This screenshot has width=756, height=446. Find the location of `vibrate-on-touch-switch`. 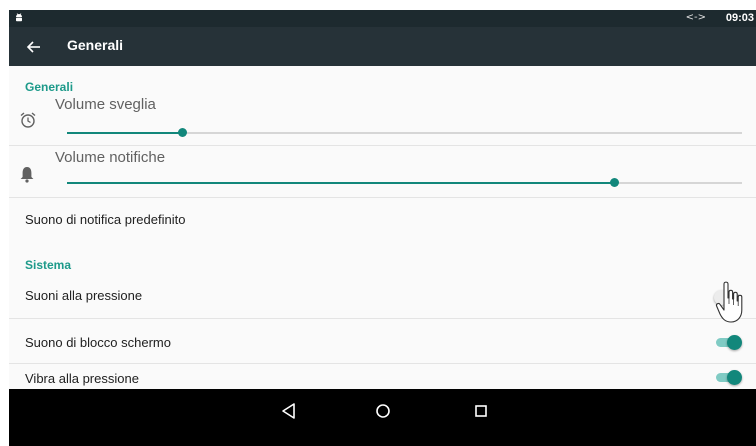

vibrate-on-touch-switch is located at coordinates (728, 377).